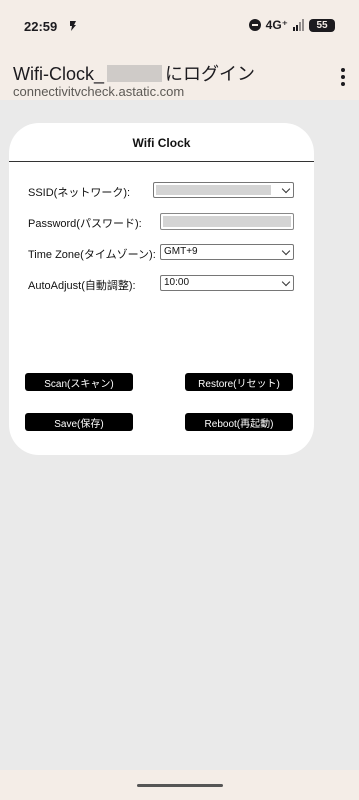 This screenshot has height=800, width=359. I want to click on divider, so click(161, 161).